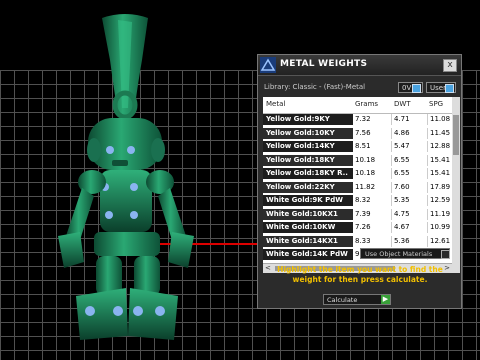  I want to click on cell-spg: 11.08, so click(439, 119).